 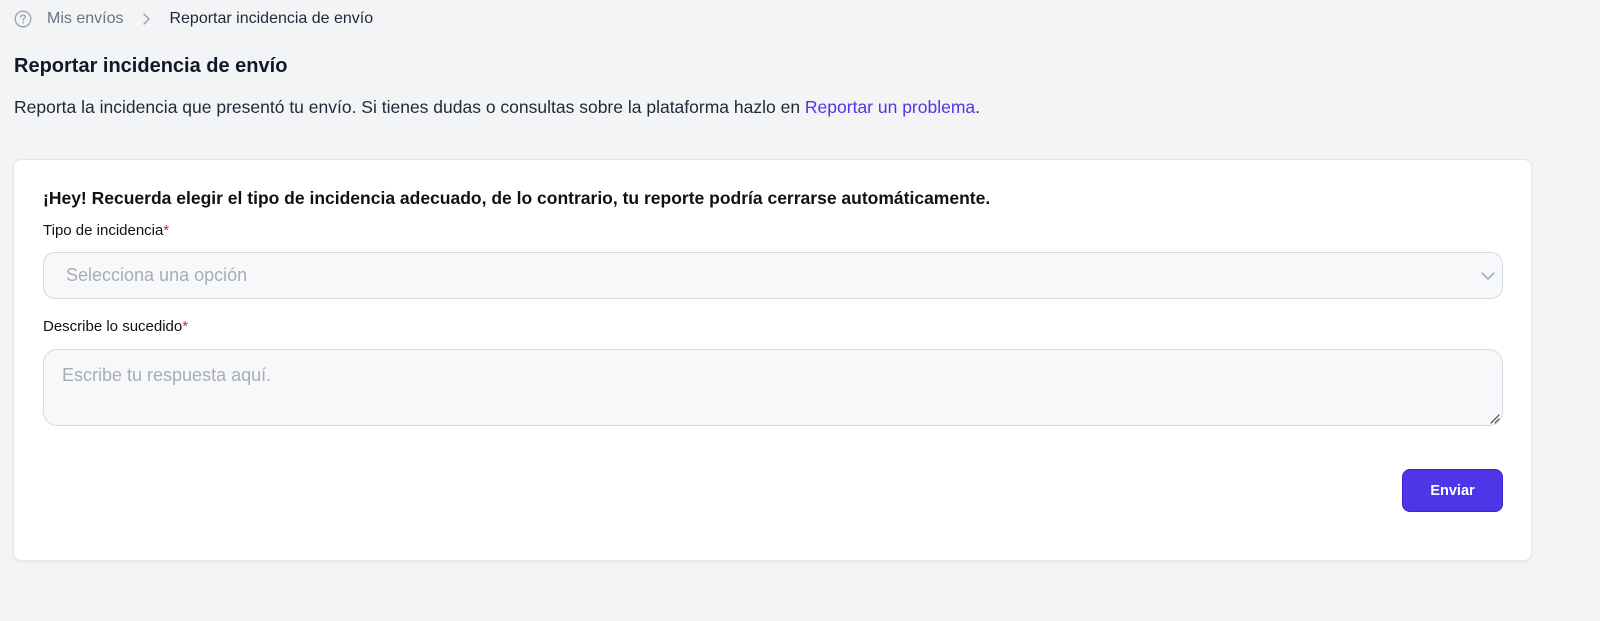 What do you see at coordinates (271, 18) in the screenshot?
I see `breadcrumb-current: Reportar incidencia de envío` at bounding box center [271, 18].